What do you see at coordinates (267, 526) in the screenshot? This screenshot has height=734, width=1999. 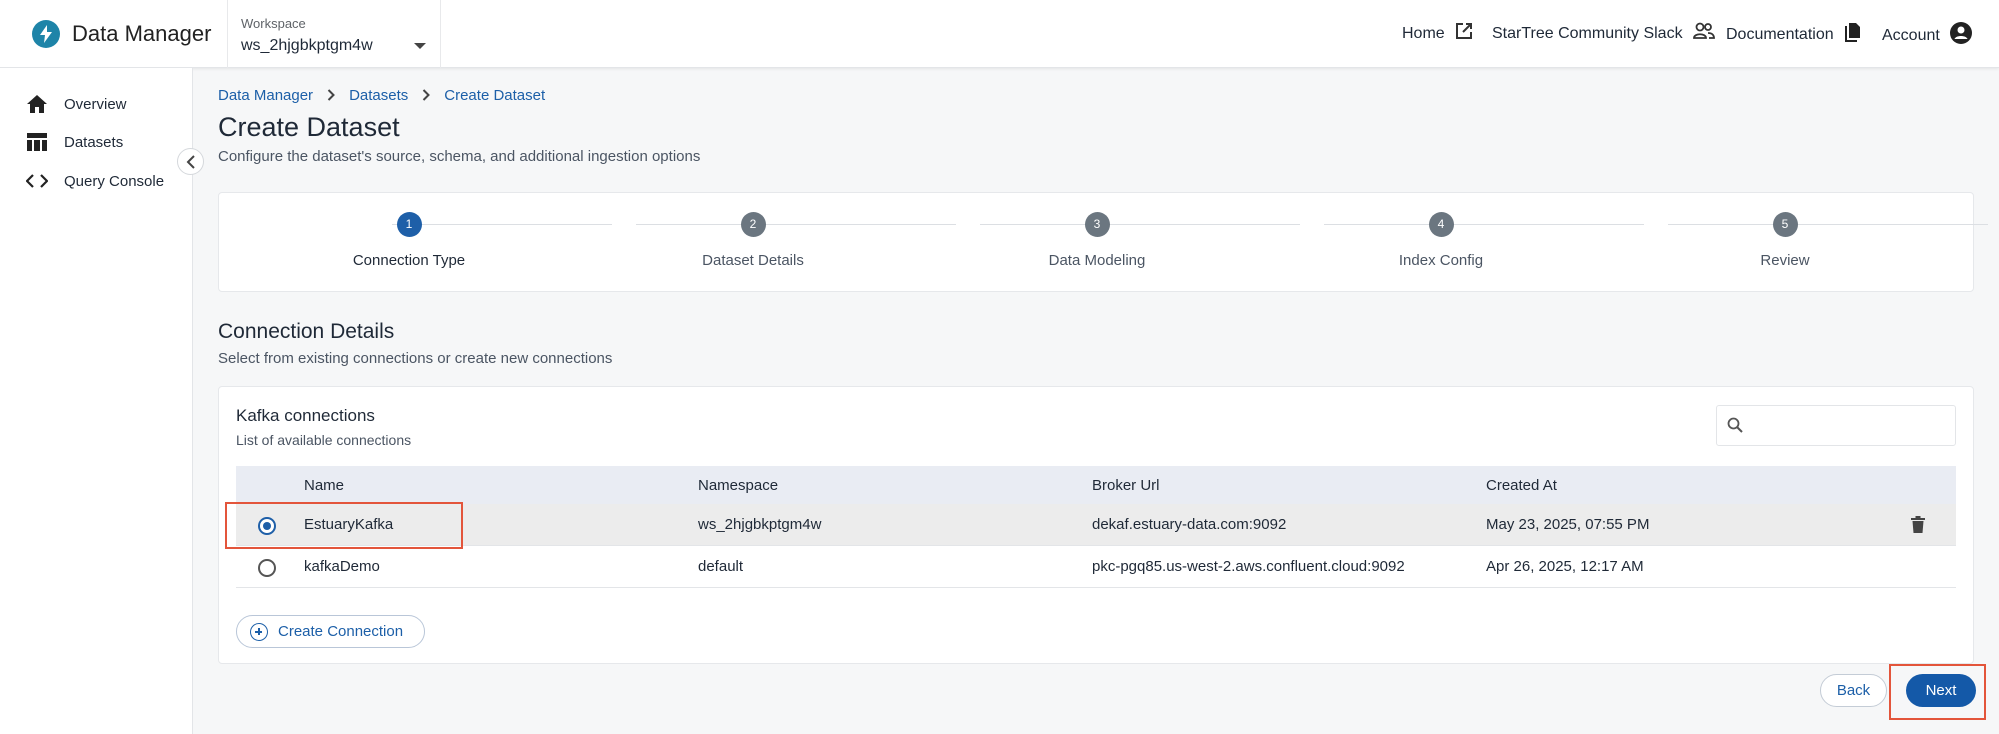 I see `row-radio-selected` at bounding box center [267, 526].